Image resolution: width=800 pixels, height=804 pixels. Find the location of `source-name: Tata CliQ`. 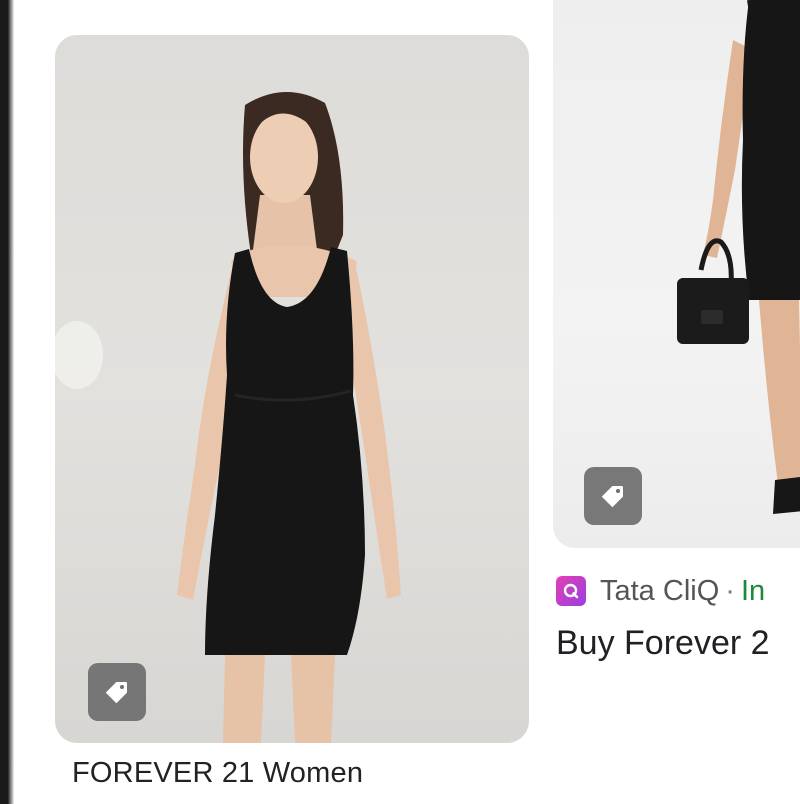

source-name: Tata CliQ is located at coordinates (660, 590).